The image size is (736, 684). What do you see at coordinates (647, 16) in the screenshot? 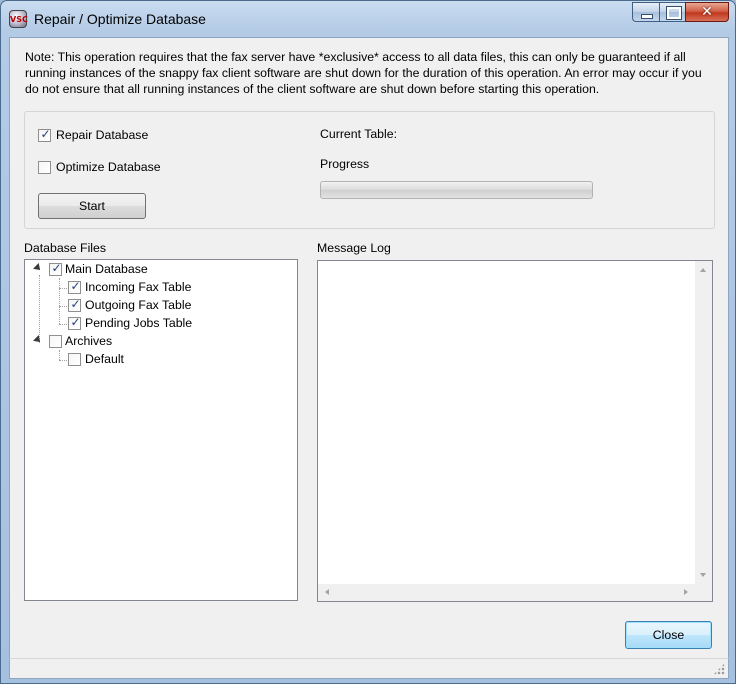
I see `minimize-icon` at bounding box center [647, 16].